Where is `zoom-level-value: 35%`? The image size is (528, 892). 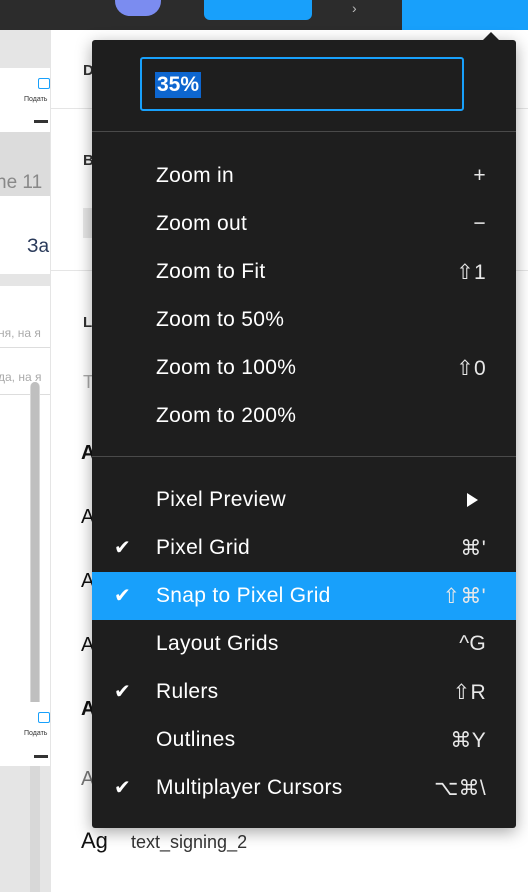 zoom-level-value: 35% is located at coordinates (178, 85).